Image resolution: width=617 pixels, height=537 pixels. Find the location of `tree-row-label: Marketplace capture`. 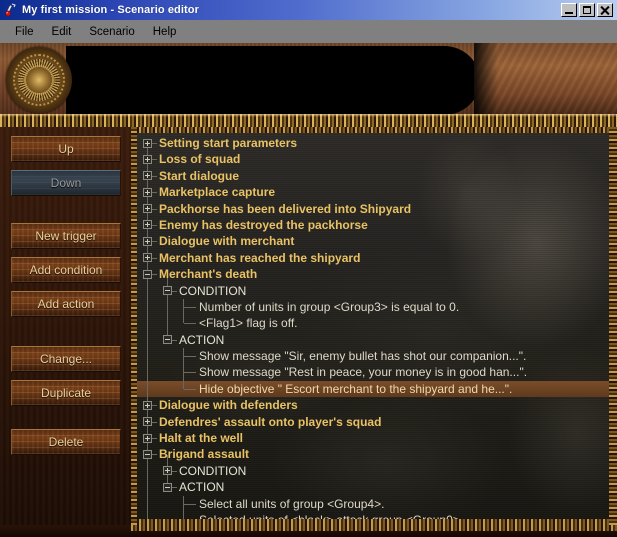

tree-row-label: Marketplace capture is located at coordinates (217, 192).